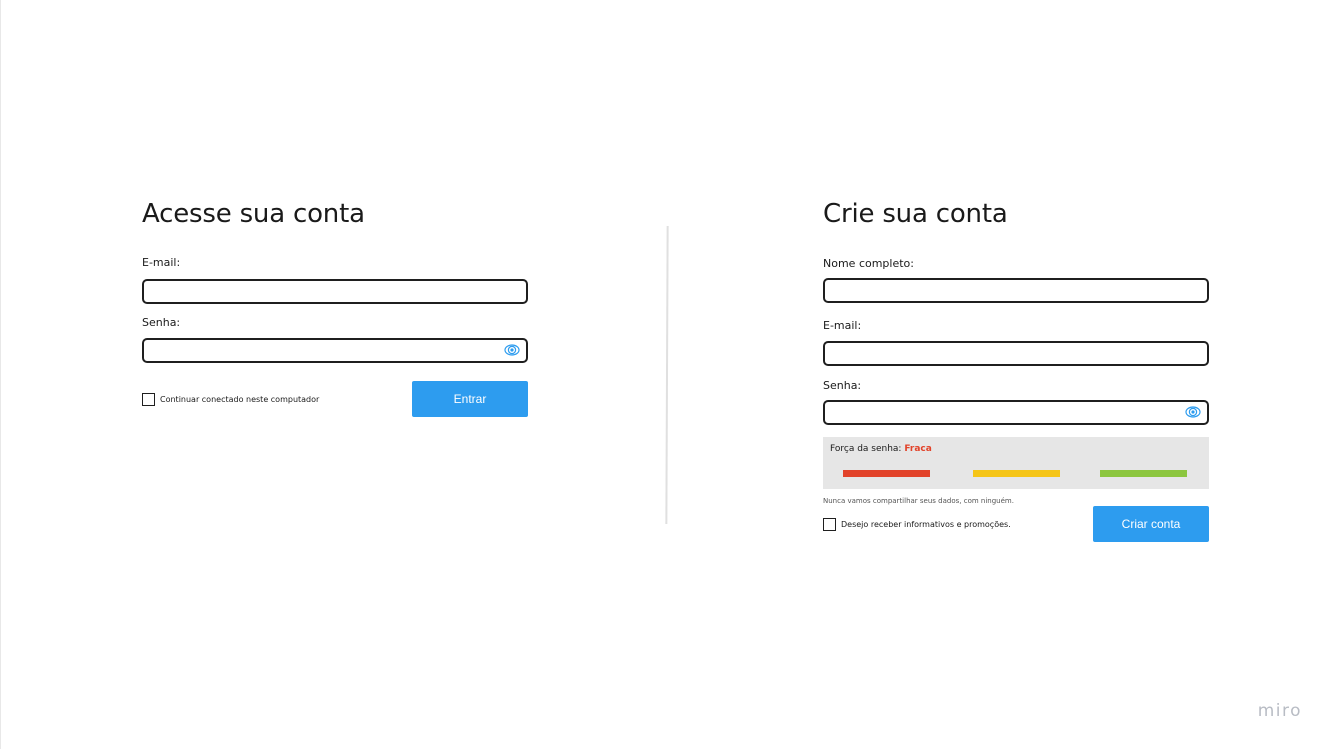  What do you see at coordinates (148, 399) in the screenshot?
I see `remember-me-checkbox` at bounding box center [148, 399].